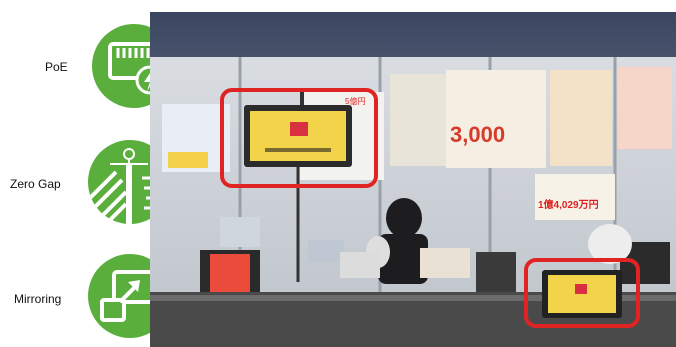 The height and width of the screenshot is (347, 676). What do you see at coordinates (575, 197) in the screenshot?
I see `jackpot-poster` at bounding box center [575, 197].